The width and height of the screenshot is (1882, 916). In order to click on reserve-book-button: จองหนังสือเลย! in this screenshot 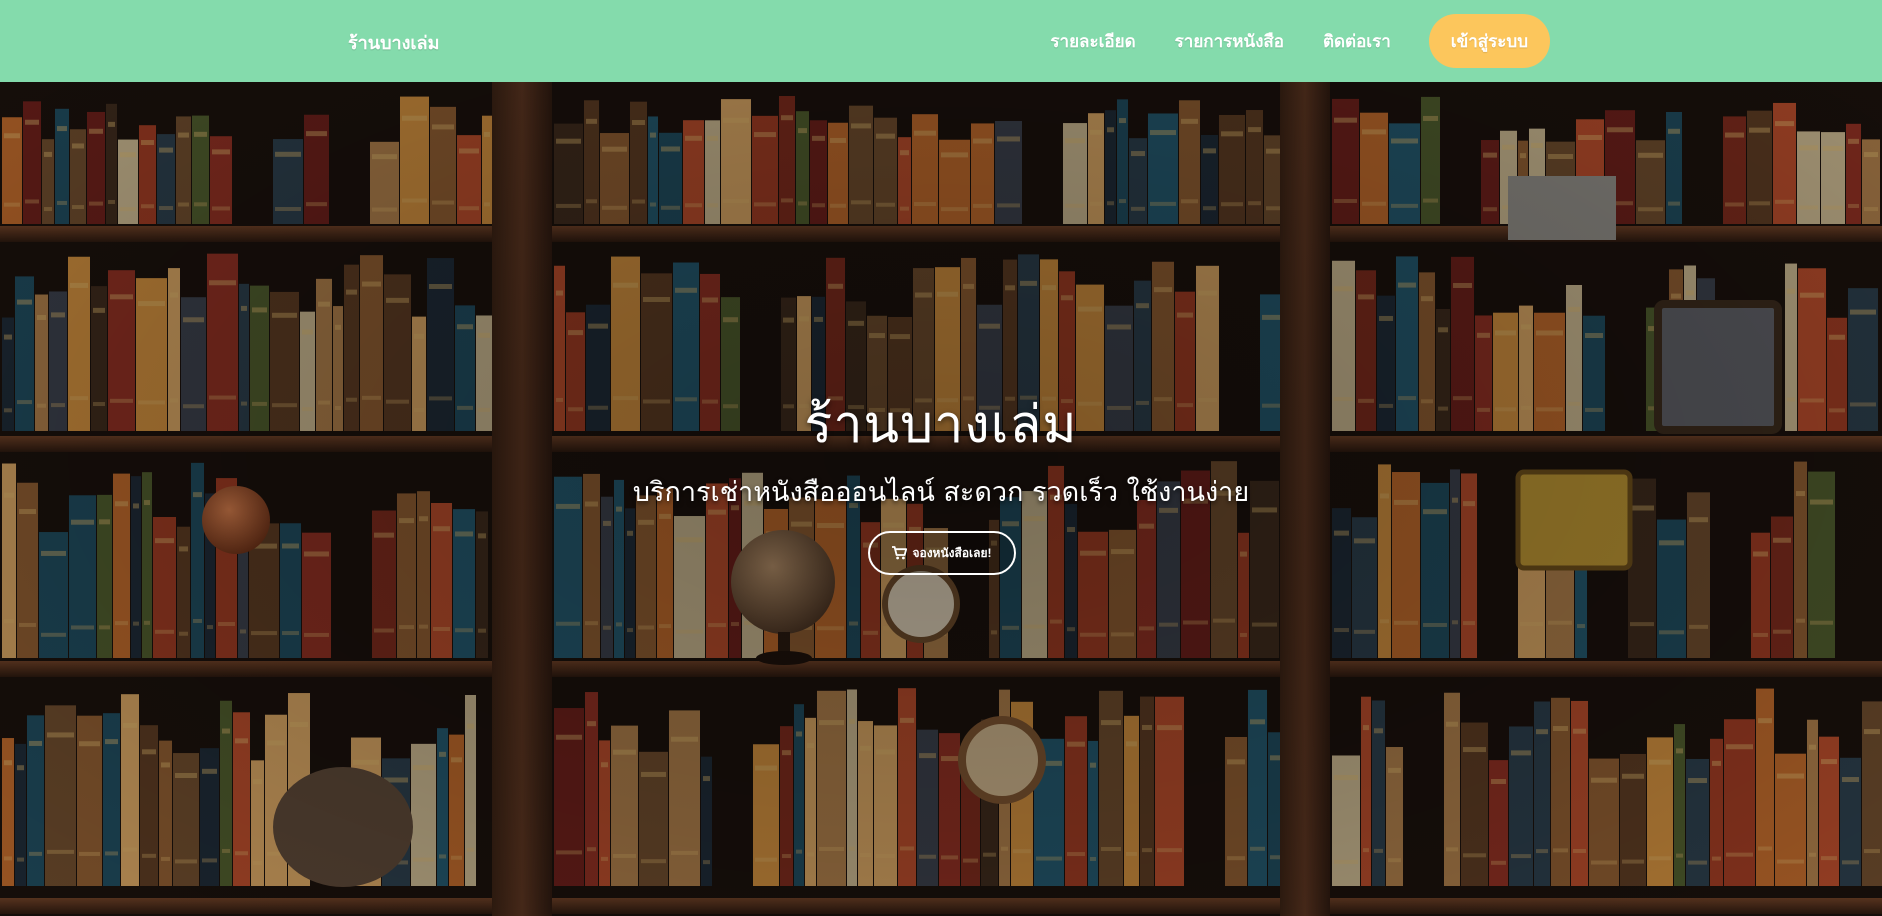, I will do `click(942, 553)`.